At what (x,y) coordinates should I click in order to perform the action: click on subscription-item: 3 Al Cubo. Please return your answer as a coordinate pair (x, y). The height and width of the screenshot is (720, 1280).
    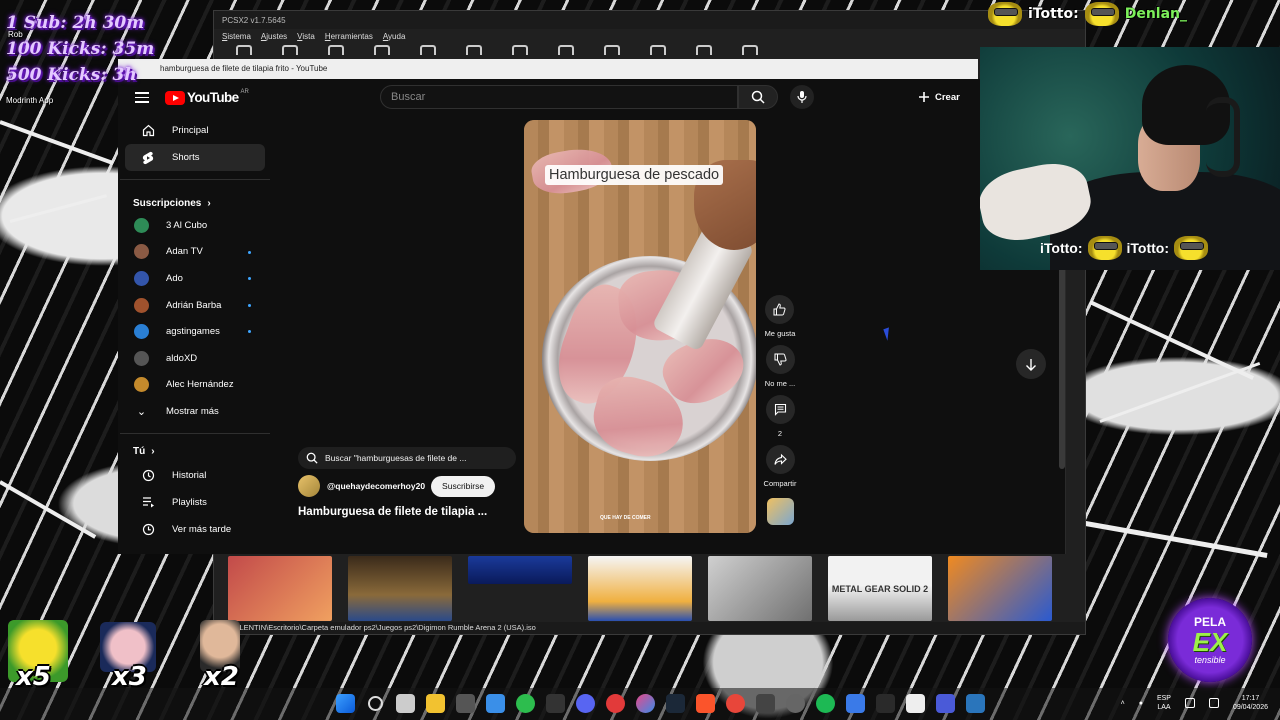
    Looking at the image, I should click on (184, 225).